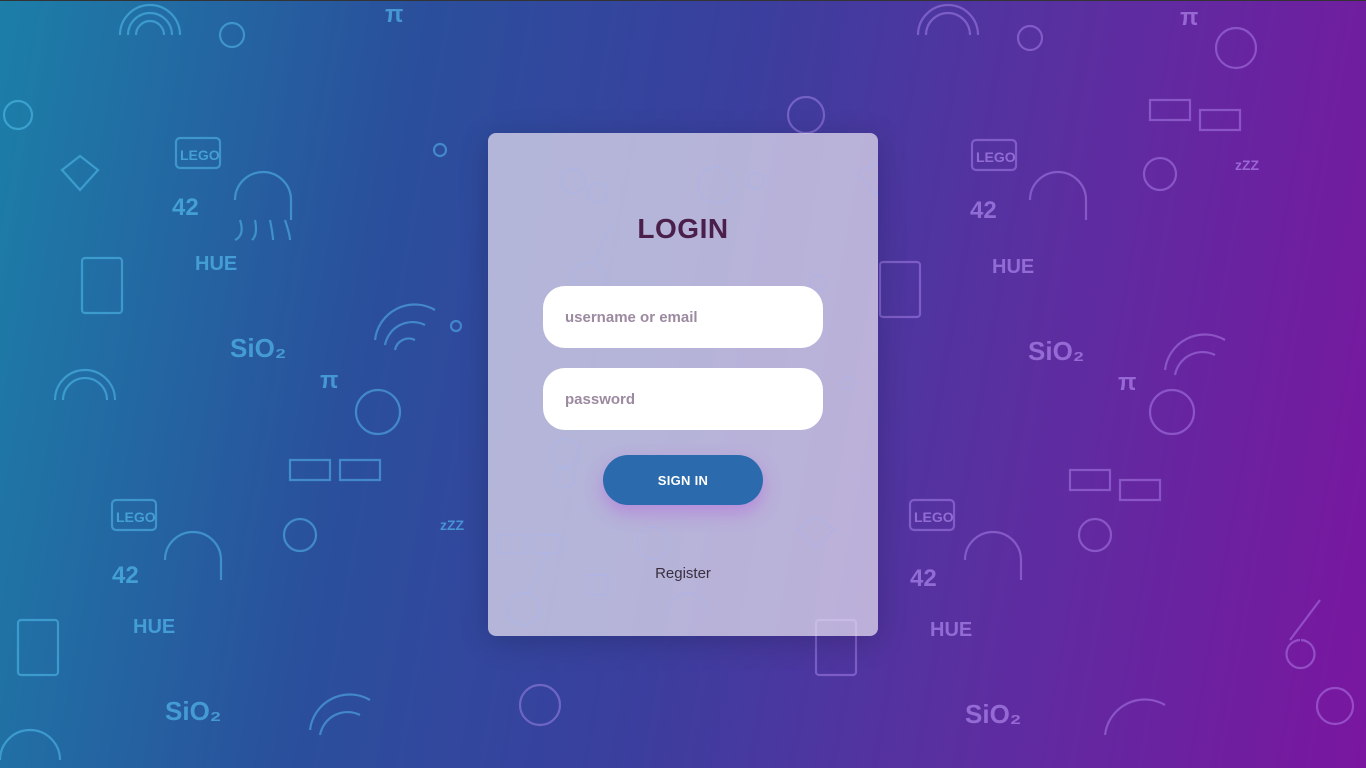 This screenshot has width=1366, height=768. What do you see at coordinates (683, 573) in the screenshot?
I see `register-link: Register` at bounding box center [683, 573].